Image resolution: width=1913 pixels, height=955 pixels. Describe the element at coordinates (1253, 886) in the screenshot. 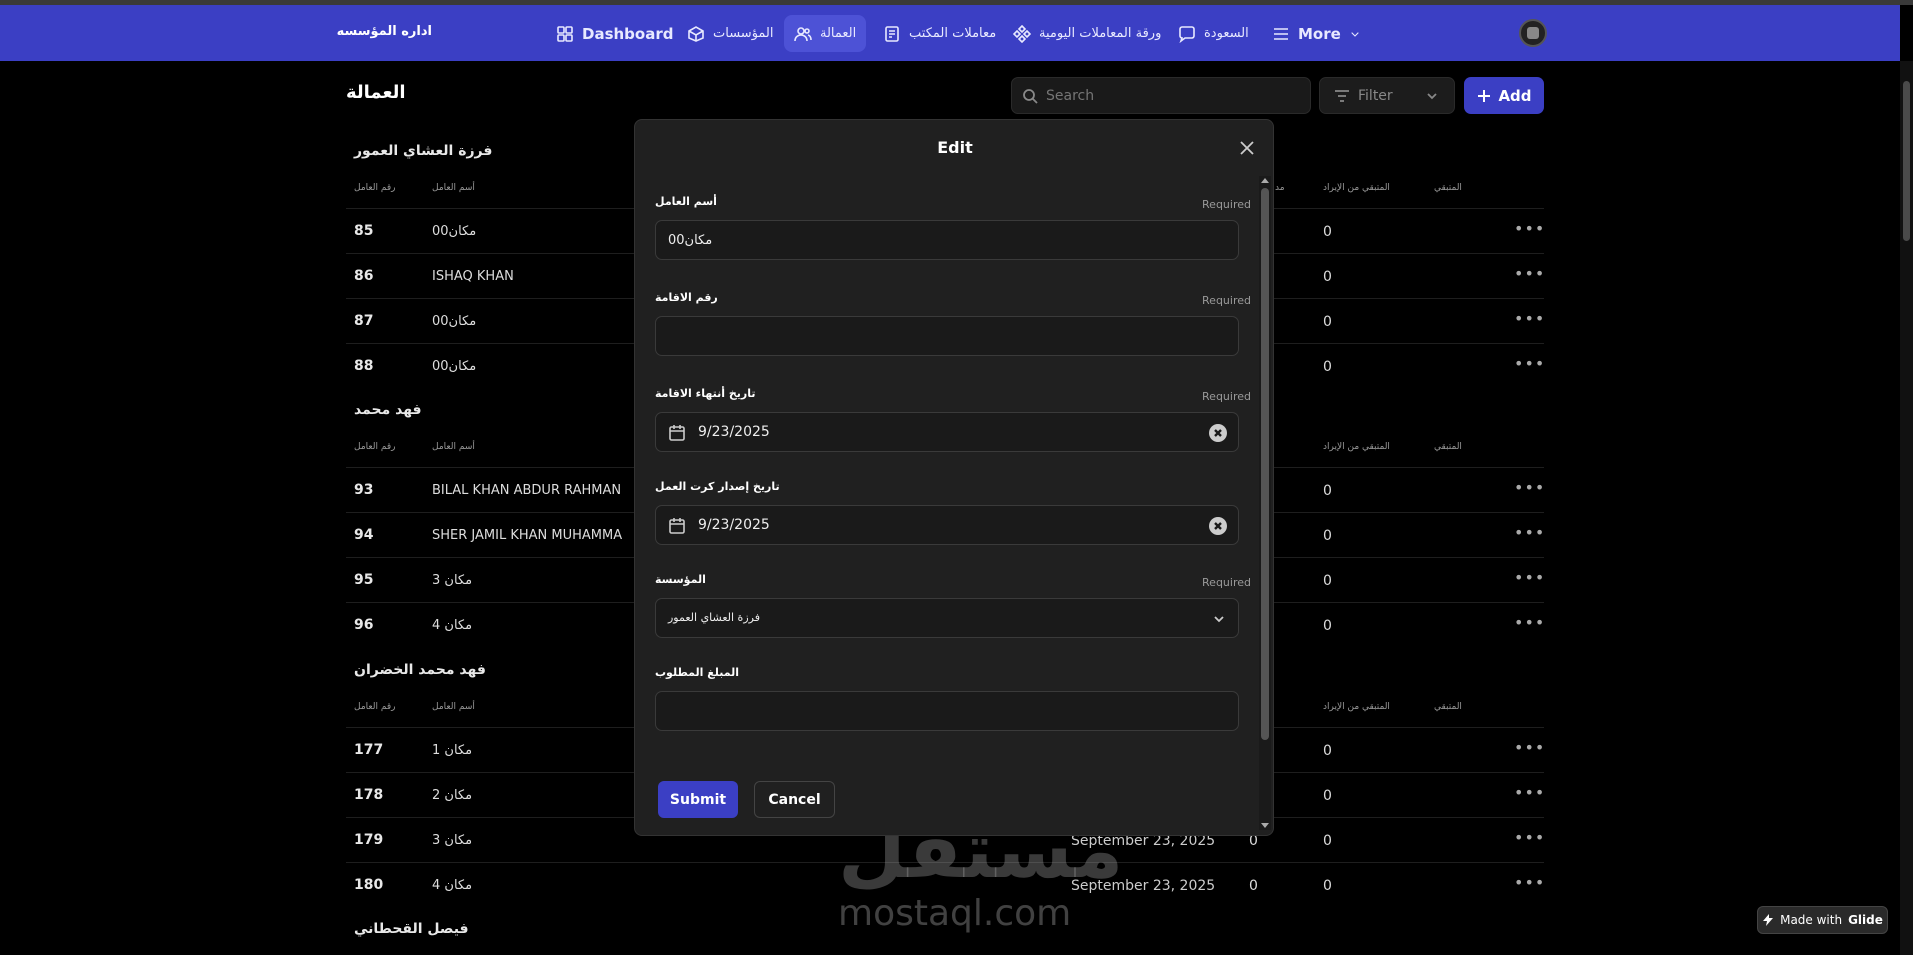

I see `cut-value: 0` at that location.